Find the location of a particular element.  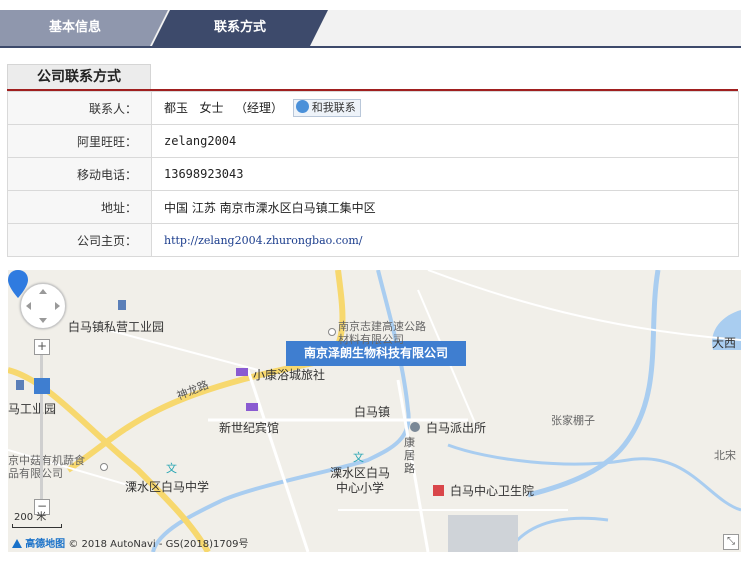

building-block is located at coordinates (483, 533).